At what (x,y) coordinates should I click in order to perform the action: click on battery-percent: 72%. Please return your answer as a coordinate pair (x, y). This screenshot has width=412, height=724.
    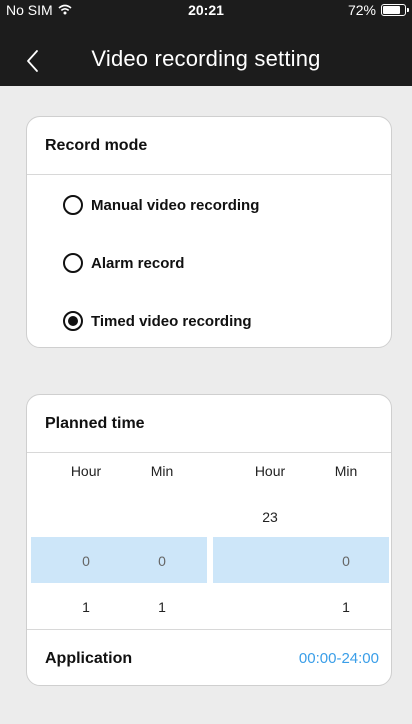
    Looking at the image, I should click on (361, 10).